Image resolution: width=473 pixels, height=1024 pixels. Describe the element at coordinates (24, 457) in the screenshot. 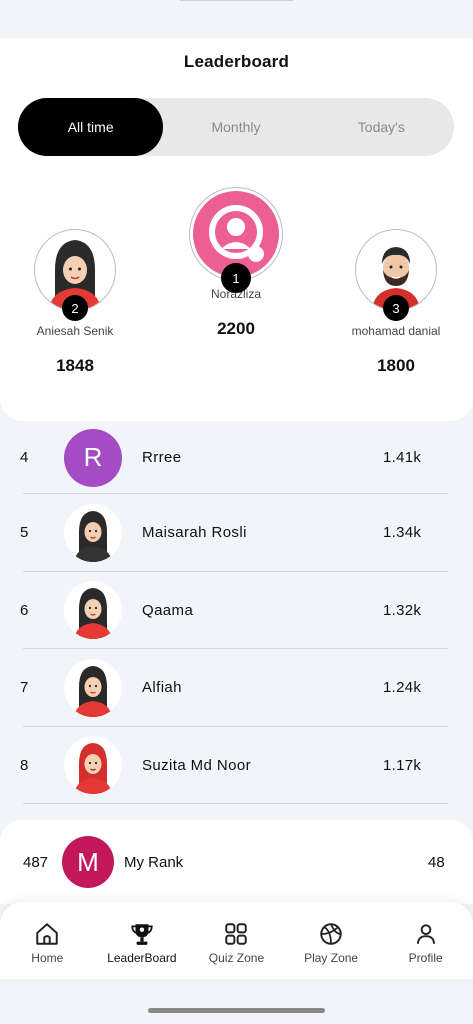

I see `rank-number: 4` at that location.